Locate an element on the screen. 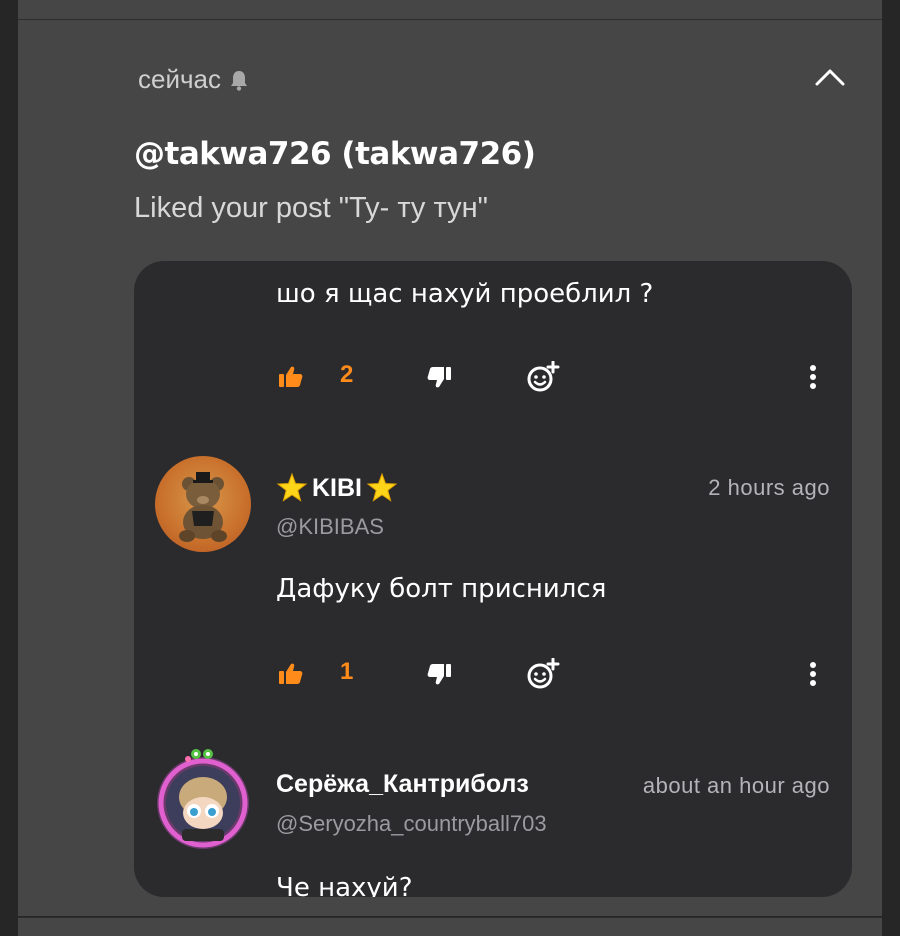 The width and height of the screenshot is (900, 936). notification-message: Liked your post "Ту- ту тун" is located at coordinates (311, 208).